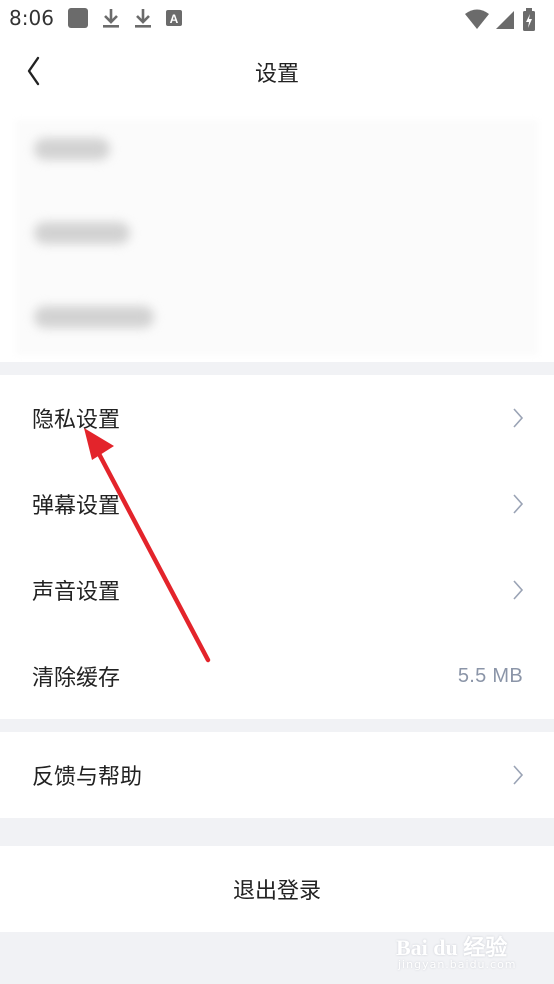  What do you see at coordinates (76, 506) in the screenshot?
I see `row-label: 弹幕设置` at bounding box center [76, 506].